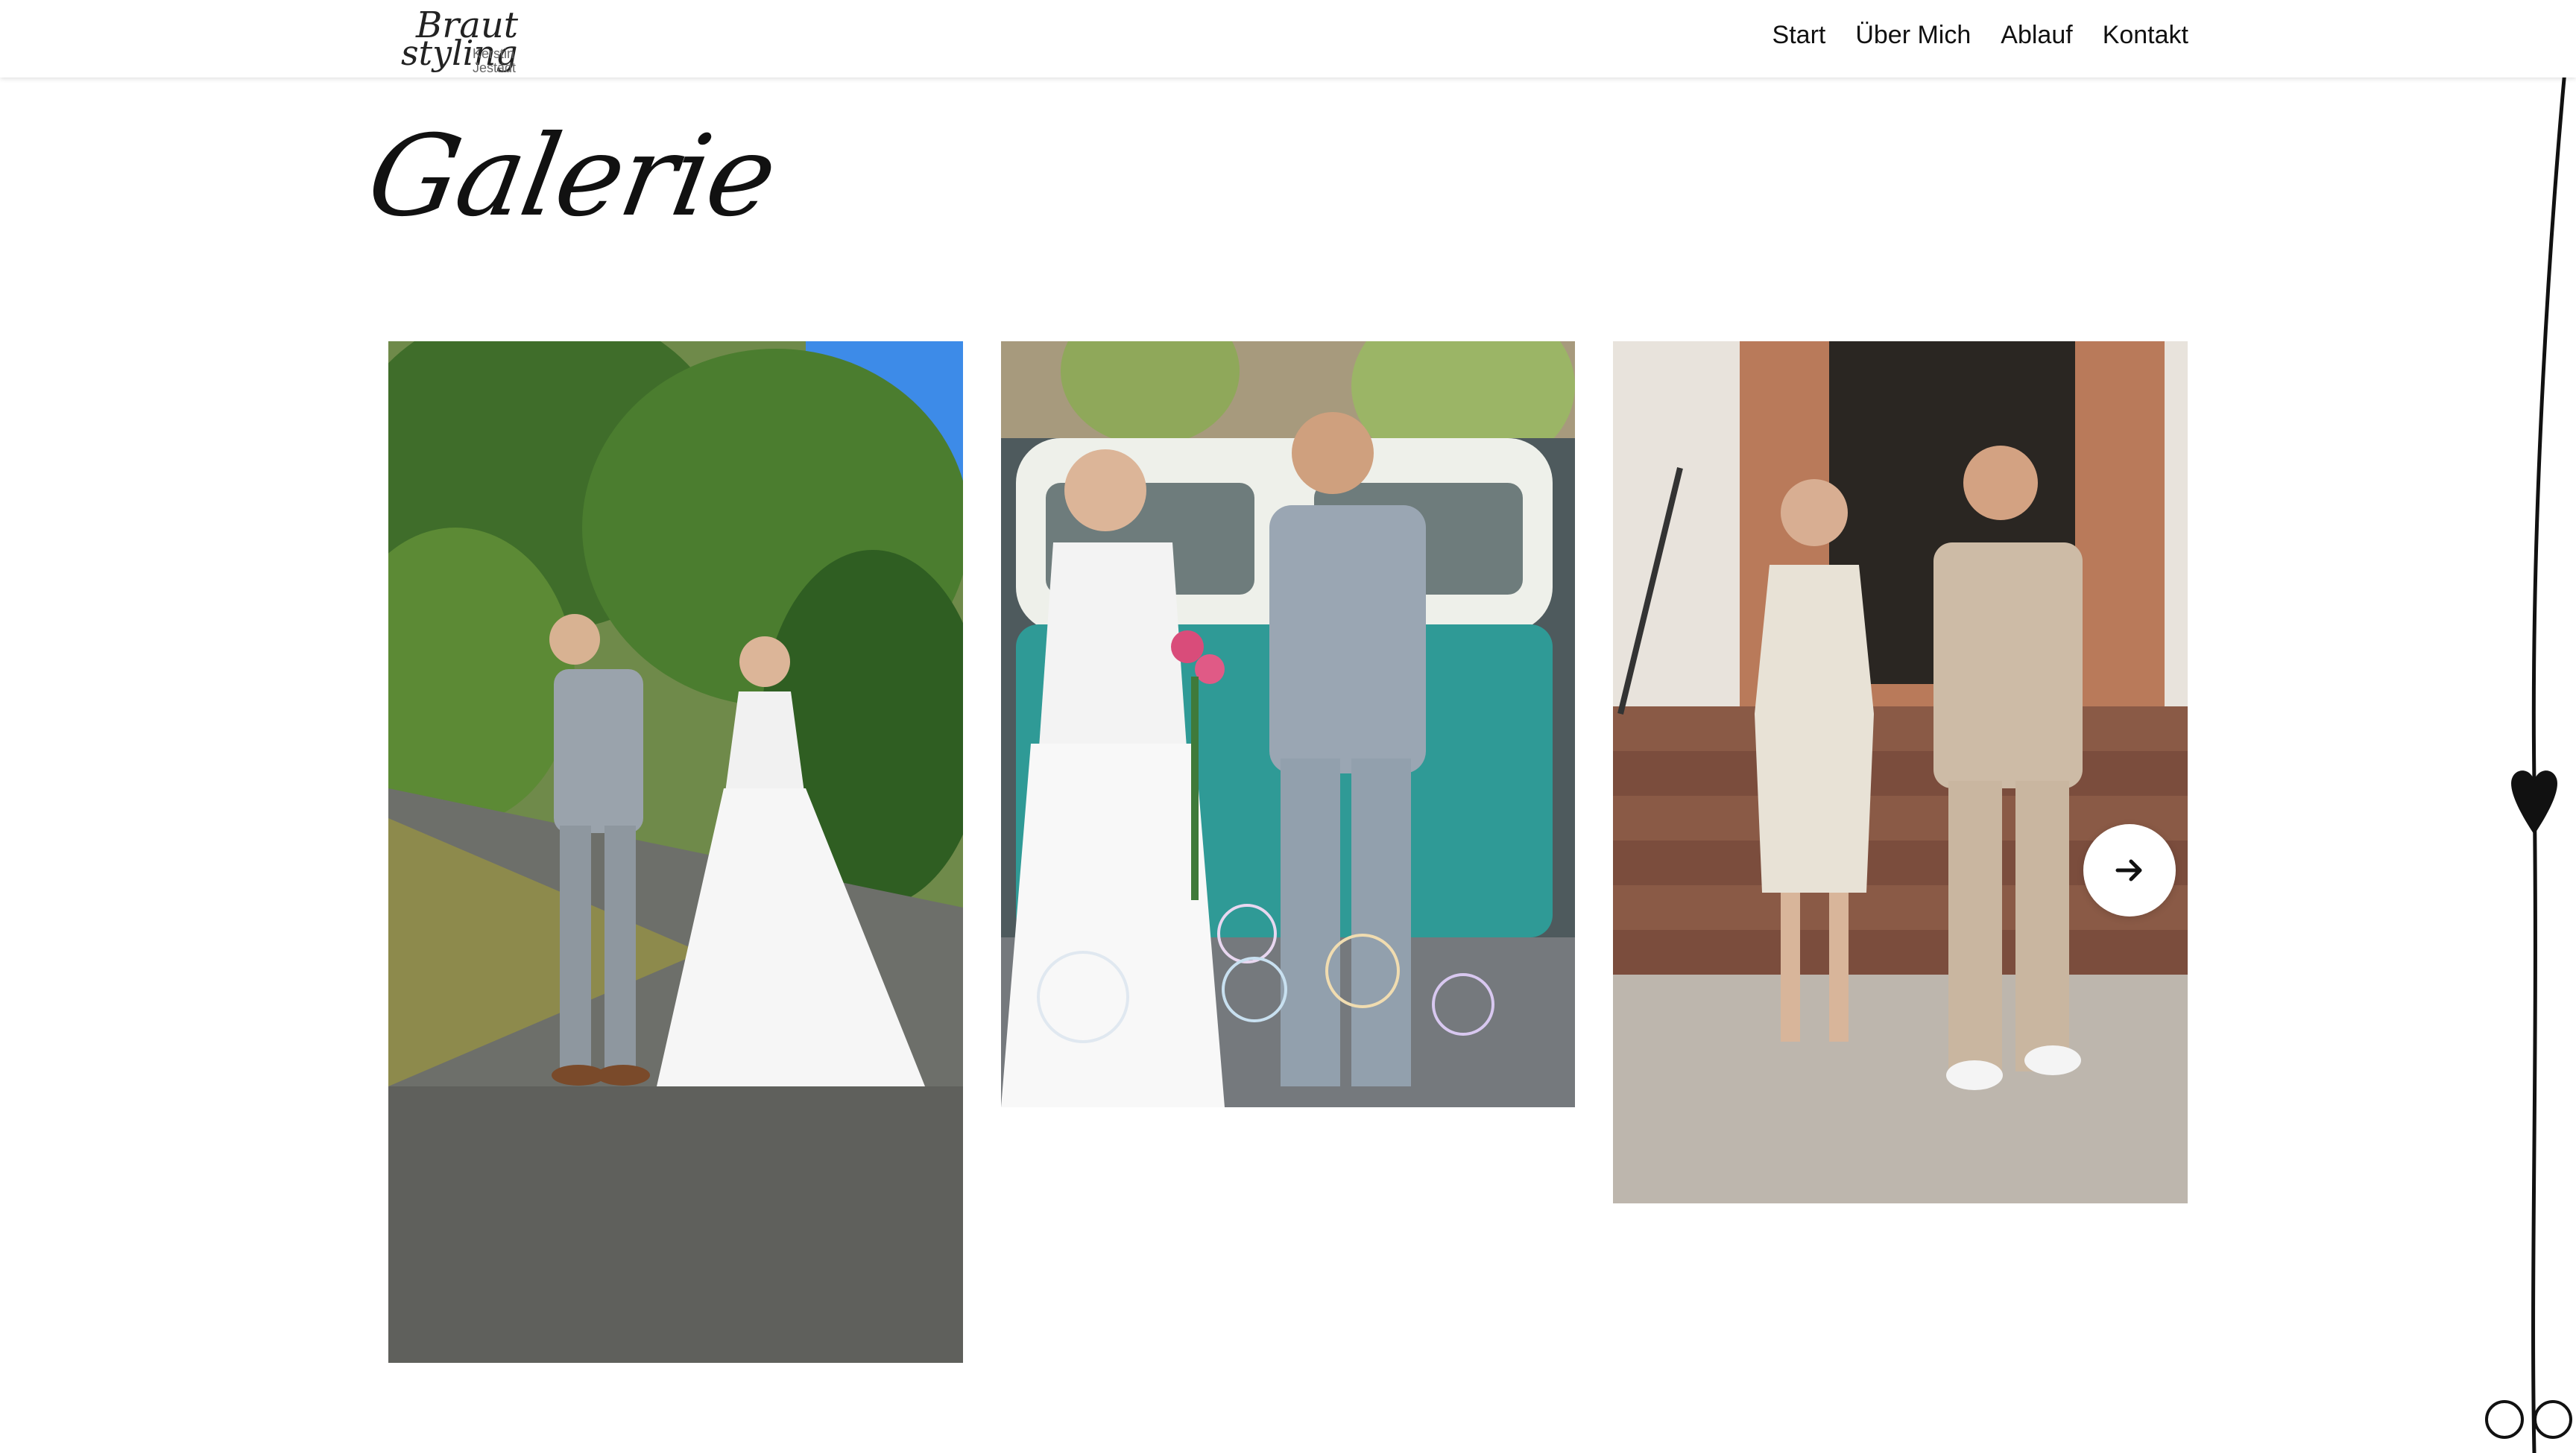 The width and height of the screenshot is (2576, 1453). What do you see at coordinates (2529, 726) in the screenshot?
I see `decorative-line-heart-icon` at bounding box center [2529, 726].